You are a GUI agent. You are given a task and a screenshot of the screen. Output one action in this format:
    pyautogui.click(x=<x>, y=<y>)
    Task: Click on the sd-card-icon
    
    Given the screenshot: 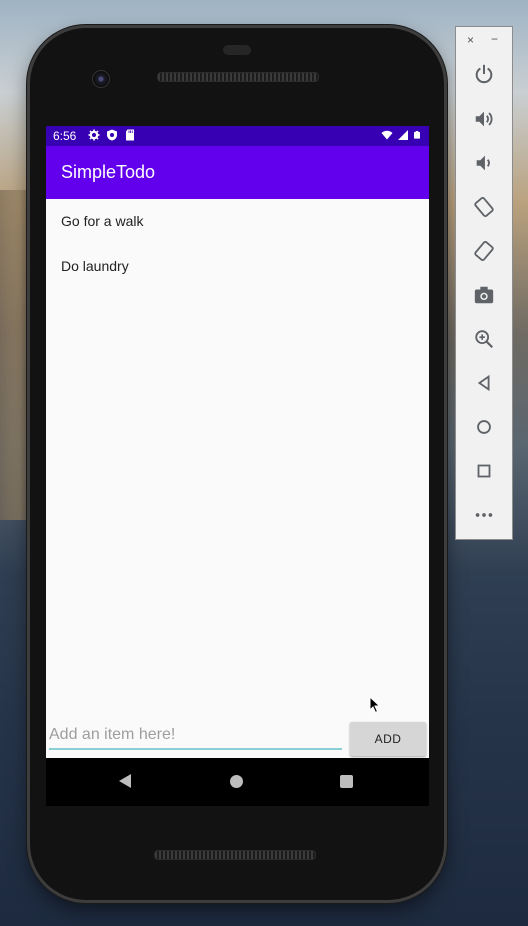 What is the action you would take?
    pyautogui.click(x=130, y=135)
    